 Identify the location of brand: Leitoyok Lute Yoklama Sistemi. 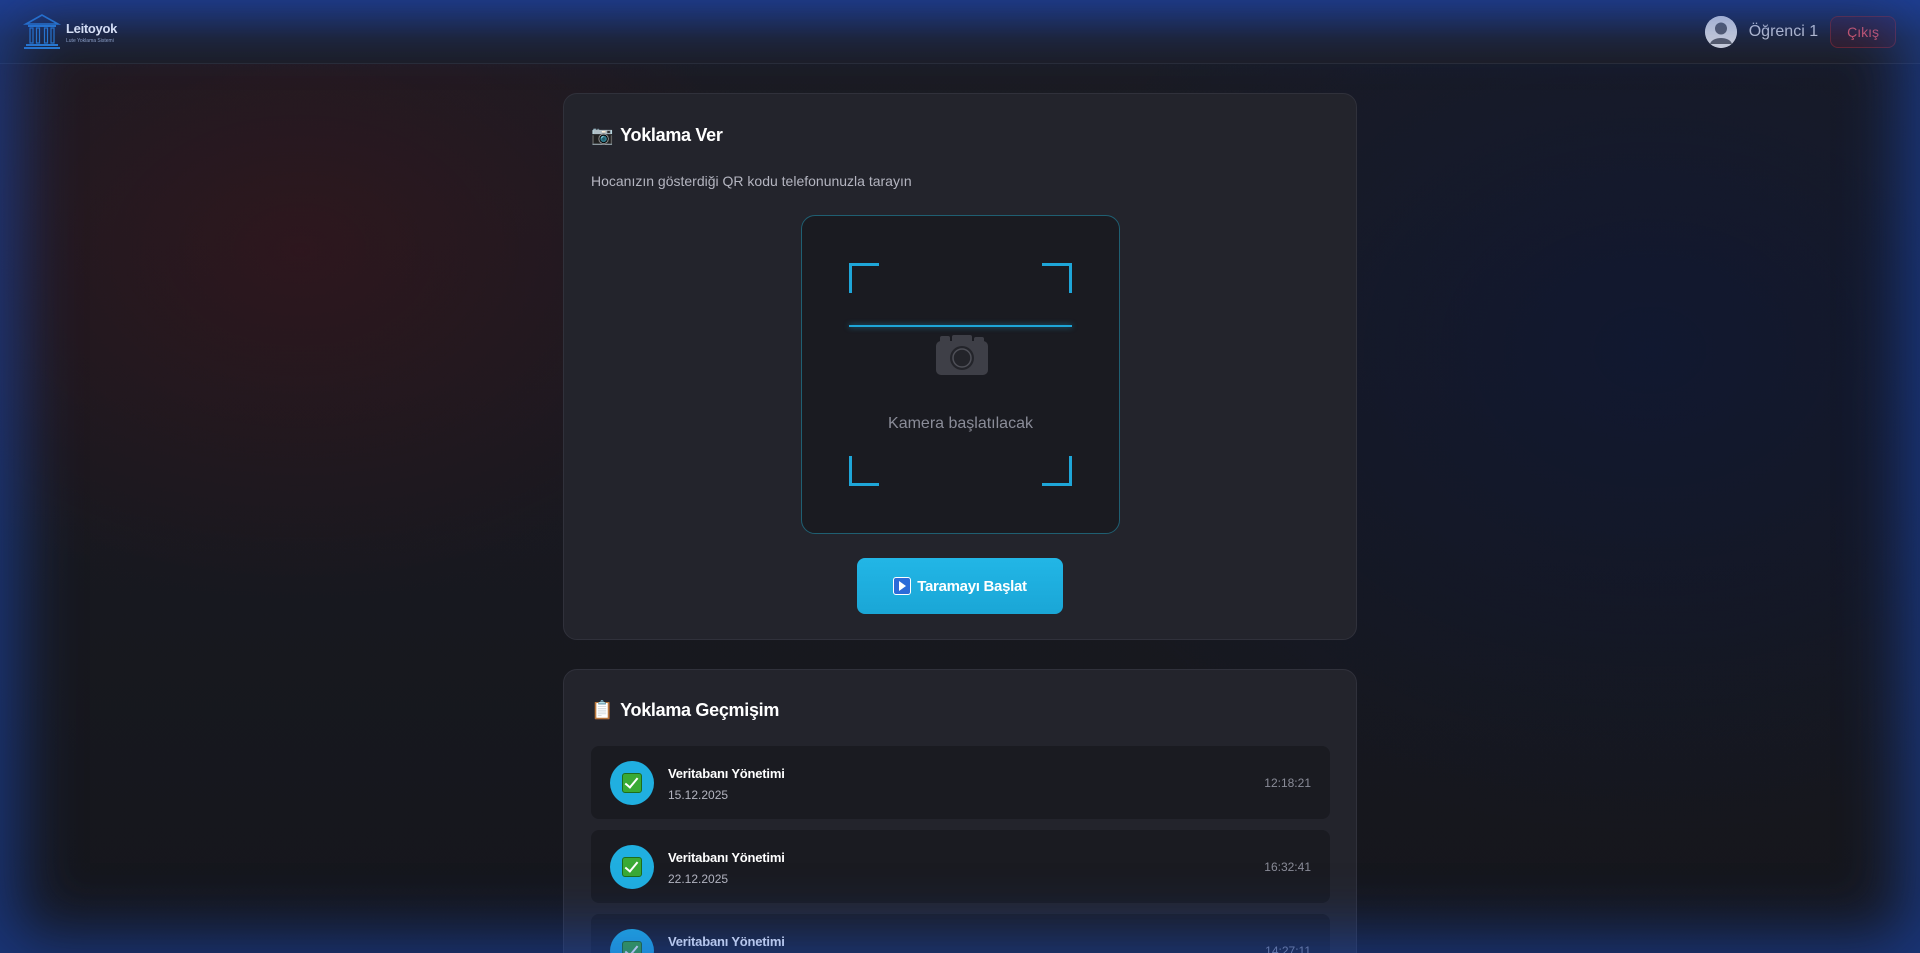
(69, 32).